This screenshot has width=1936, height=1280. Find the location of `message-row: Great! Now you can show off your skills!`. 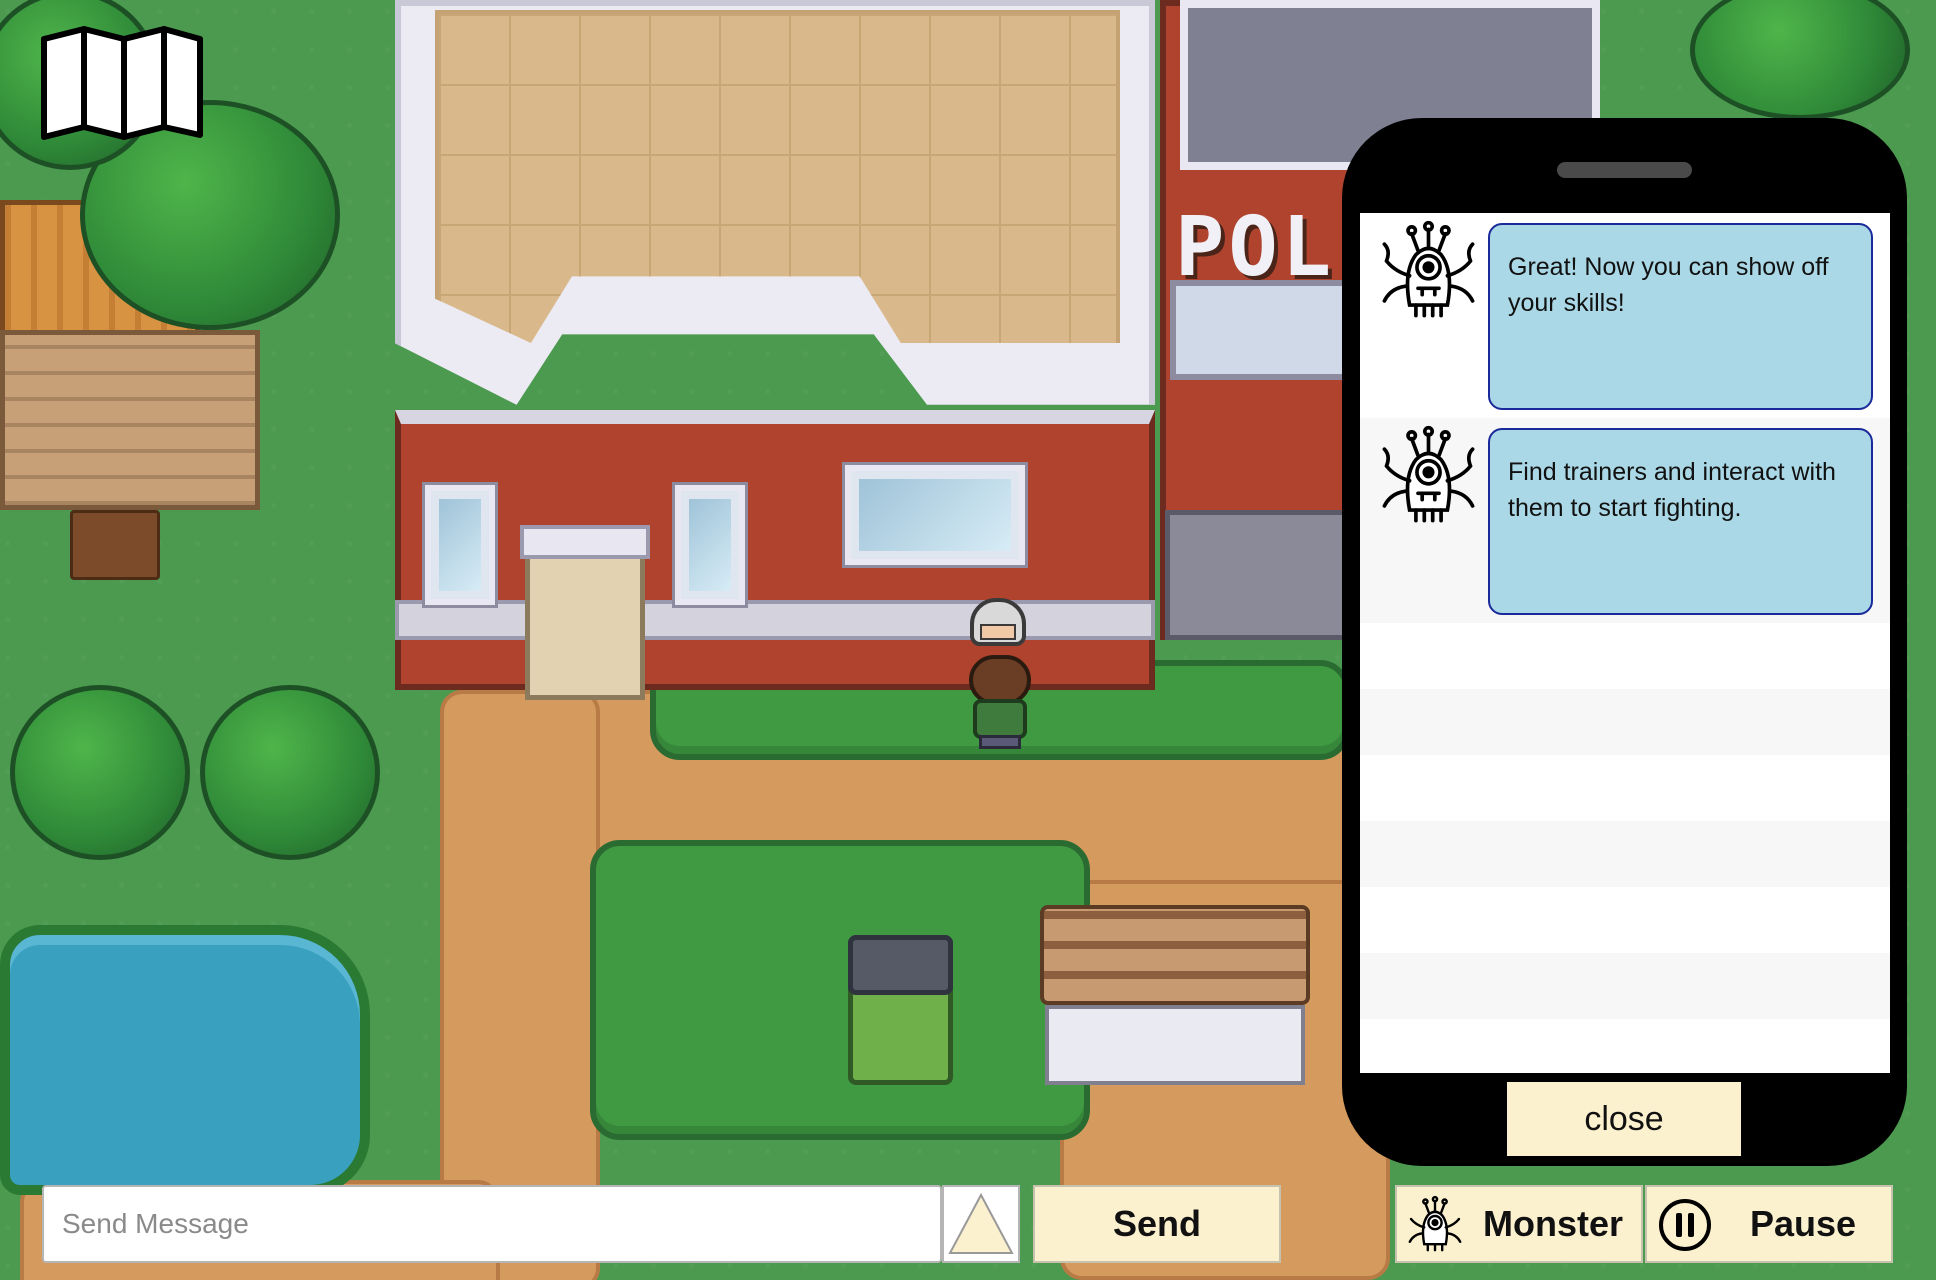

message-row: Great! Now you can show off your skills! is located at coordinates (1625, 315).